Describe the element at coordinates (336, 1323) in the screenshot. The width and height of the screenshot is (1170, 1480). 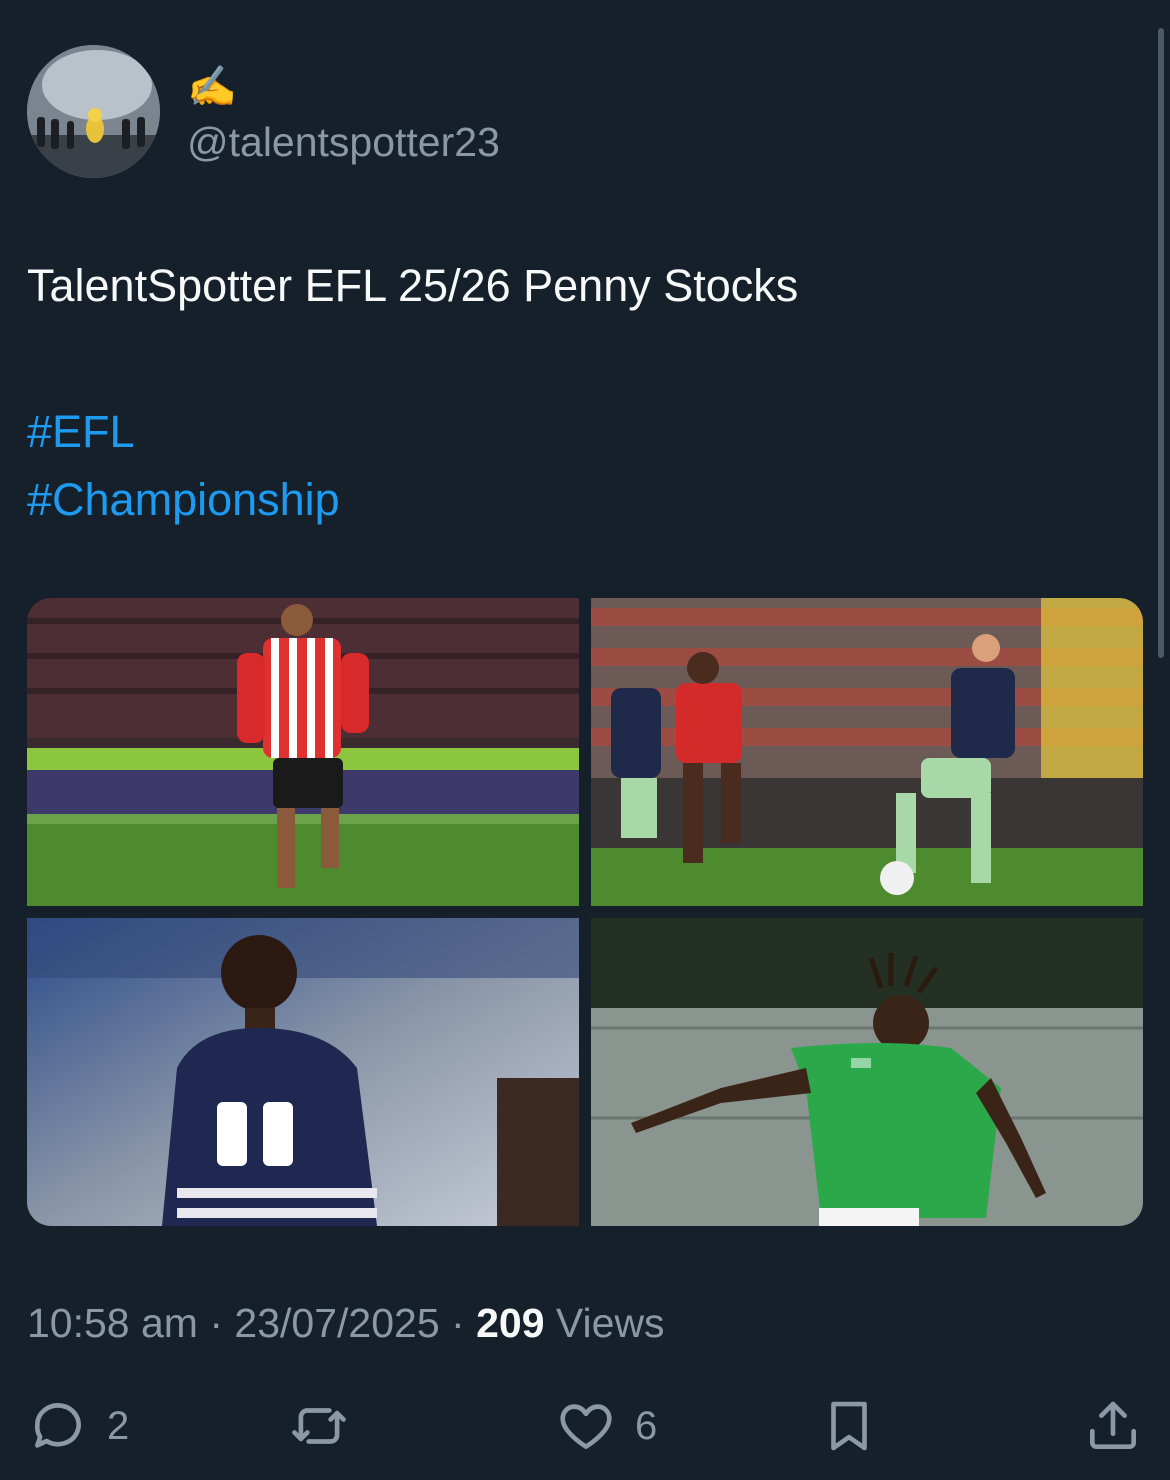
I see `tweet-date: 23/07/2025` at that location.